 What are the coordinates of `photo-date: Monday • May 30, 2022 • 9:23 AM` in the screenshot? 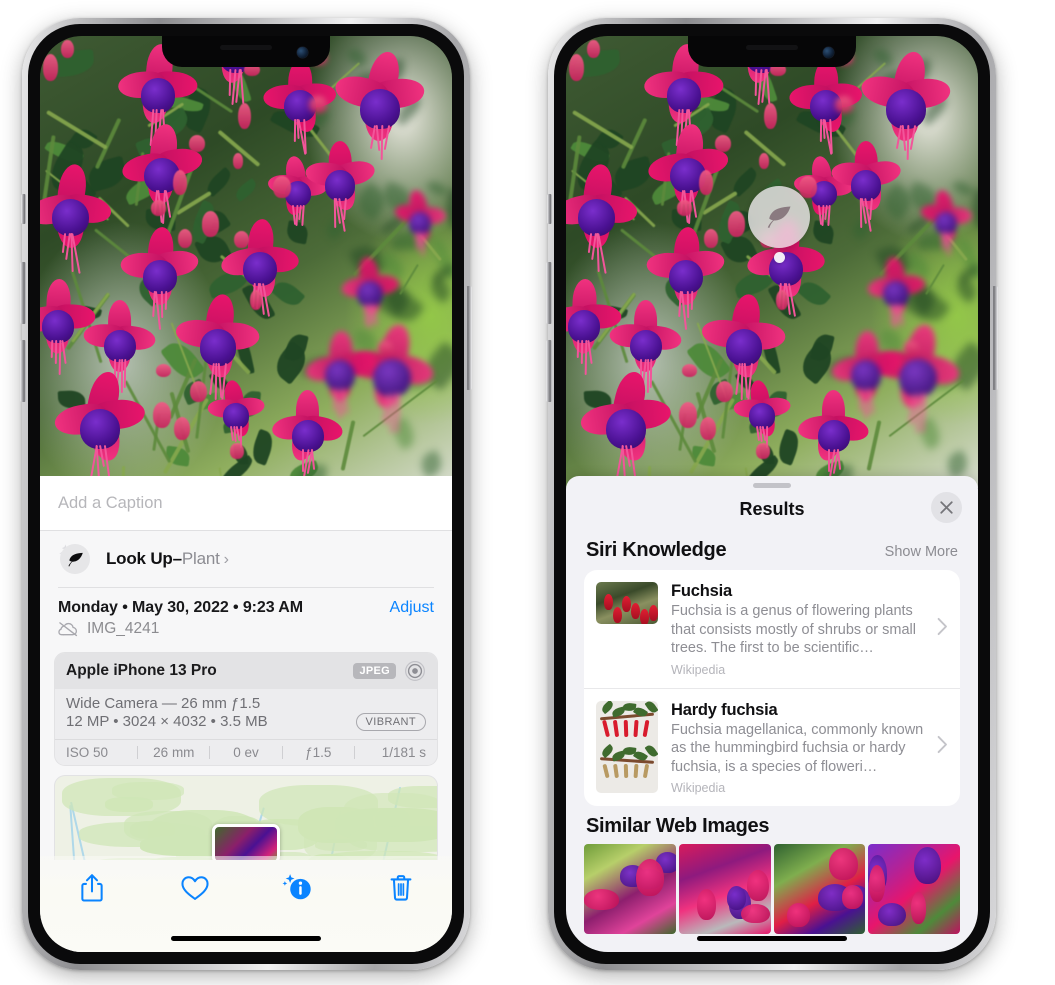 It's located at (180, 607).